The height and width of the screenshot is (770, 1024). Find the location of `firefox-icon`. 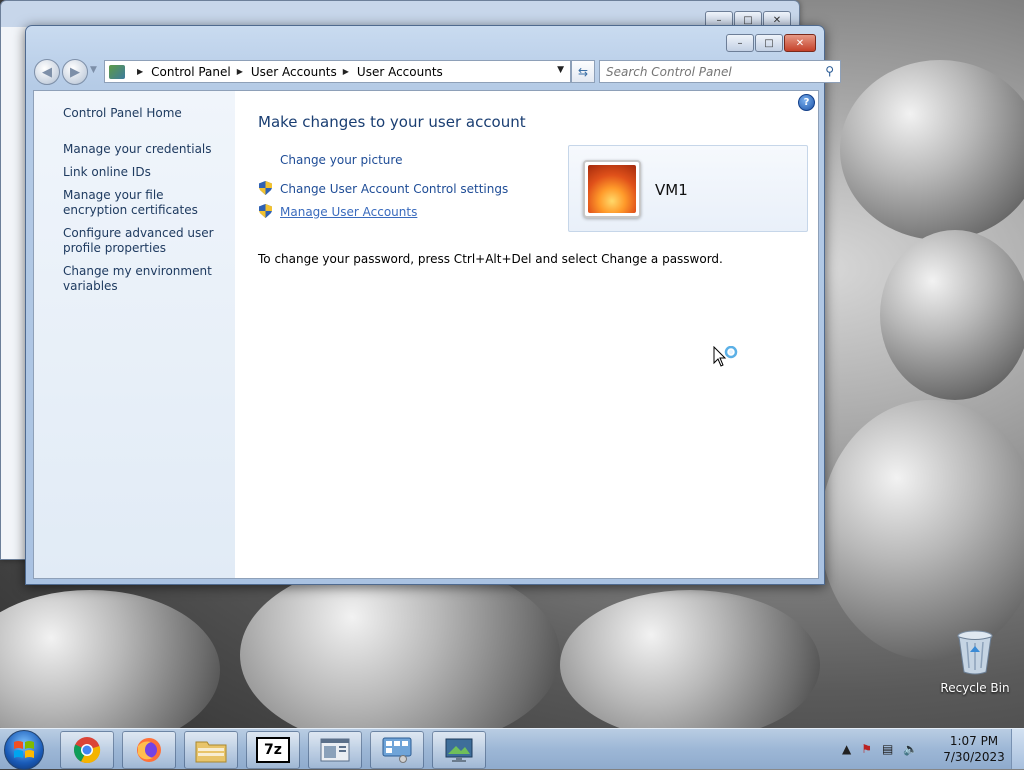

firefox-icon is located at coordinates (149, 750).